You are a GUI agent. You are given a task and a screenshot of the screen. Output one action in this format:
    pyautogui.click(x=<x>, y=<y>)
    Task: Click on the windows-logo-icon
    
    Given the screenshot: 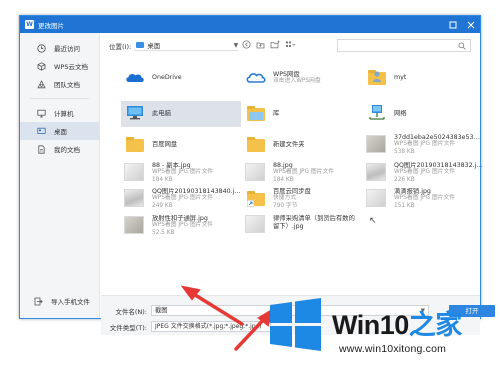 What is the action you would take?
    pyautogui.click(x=295, y=324)
    